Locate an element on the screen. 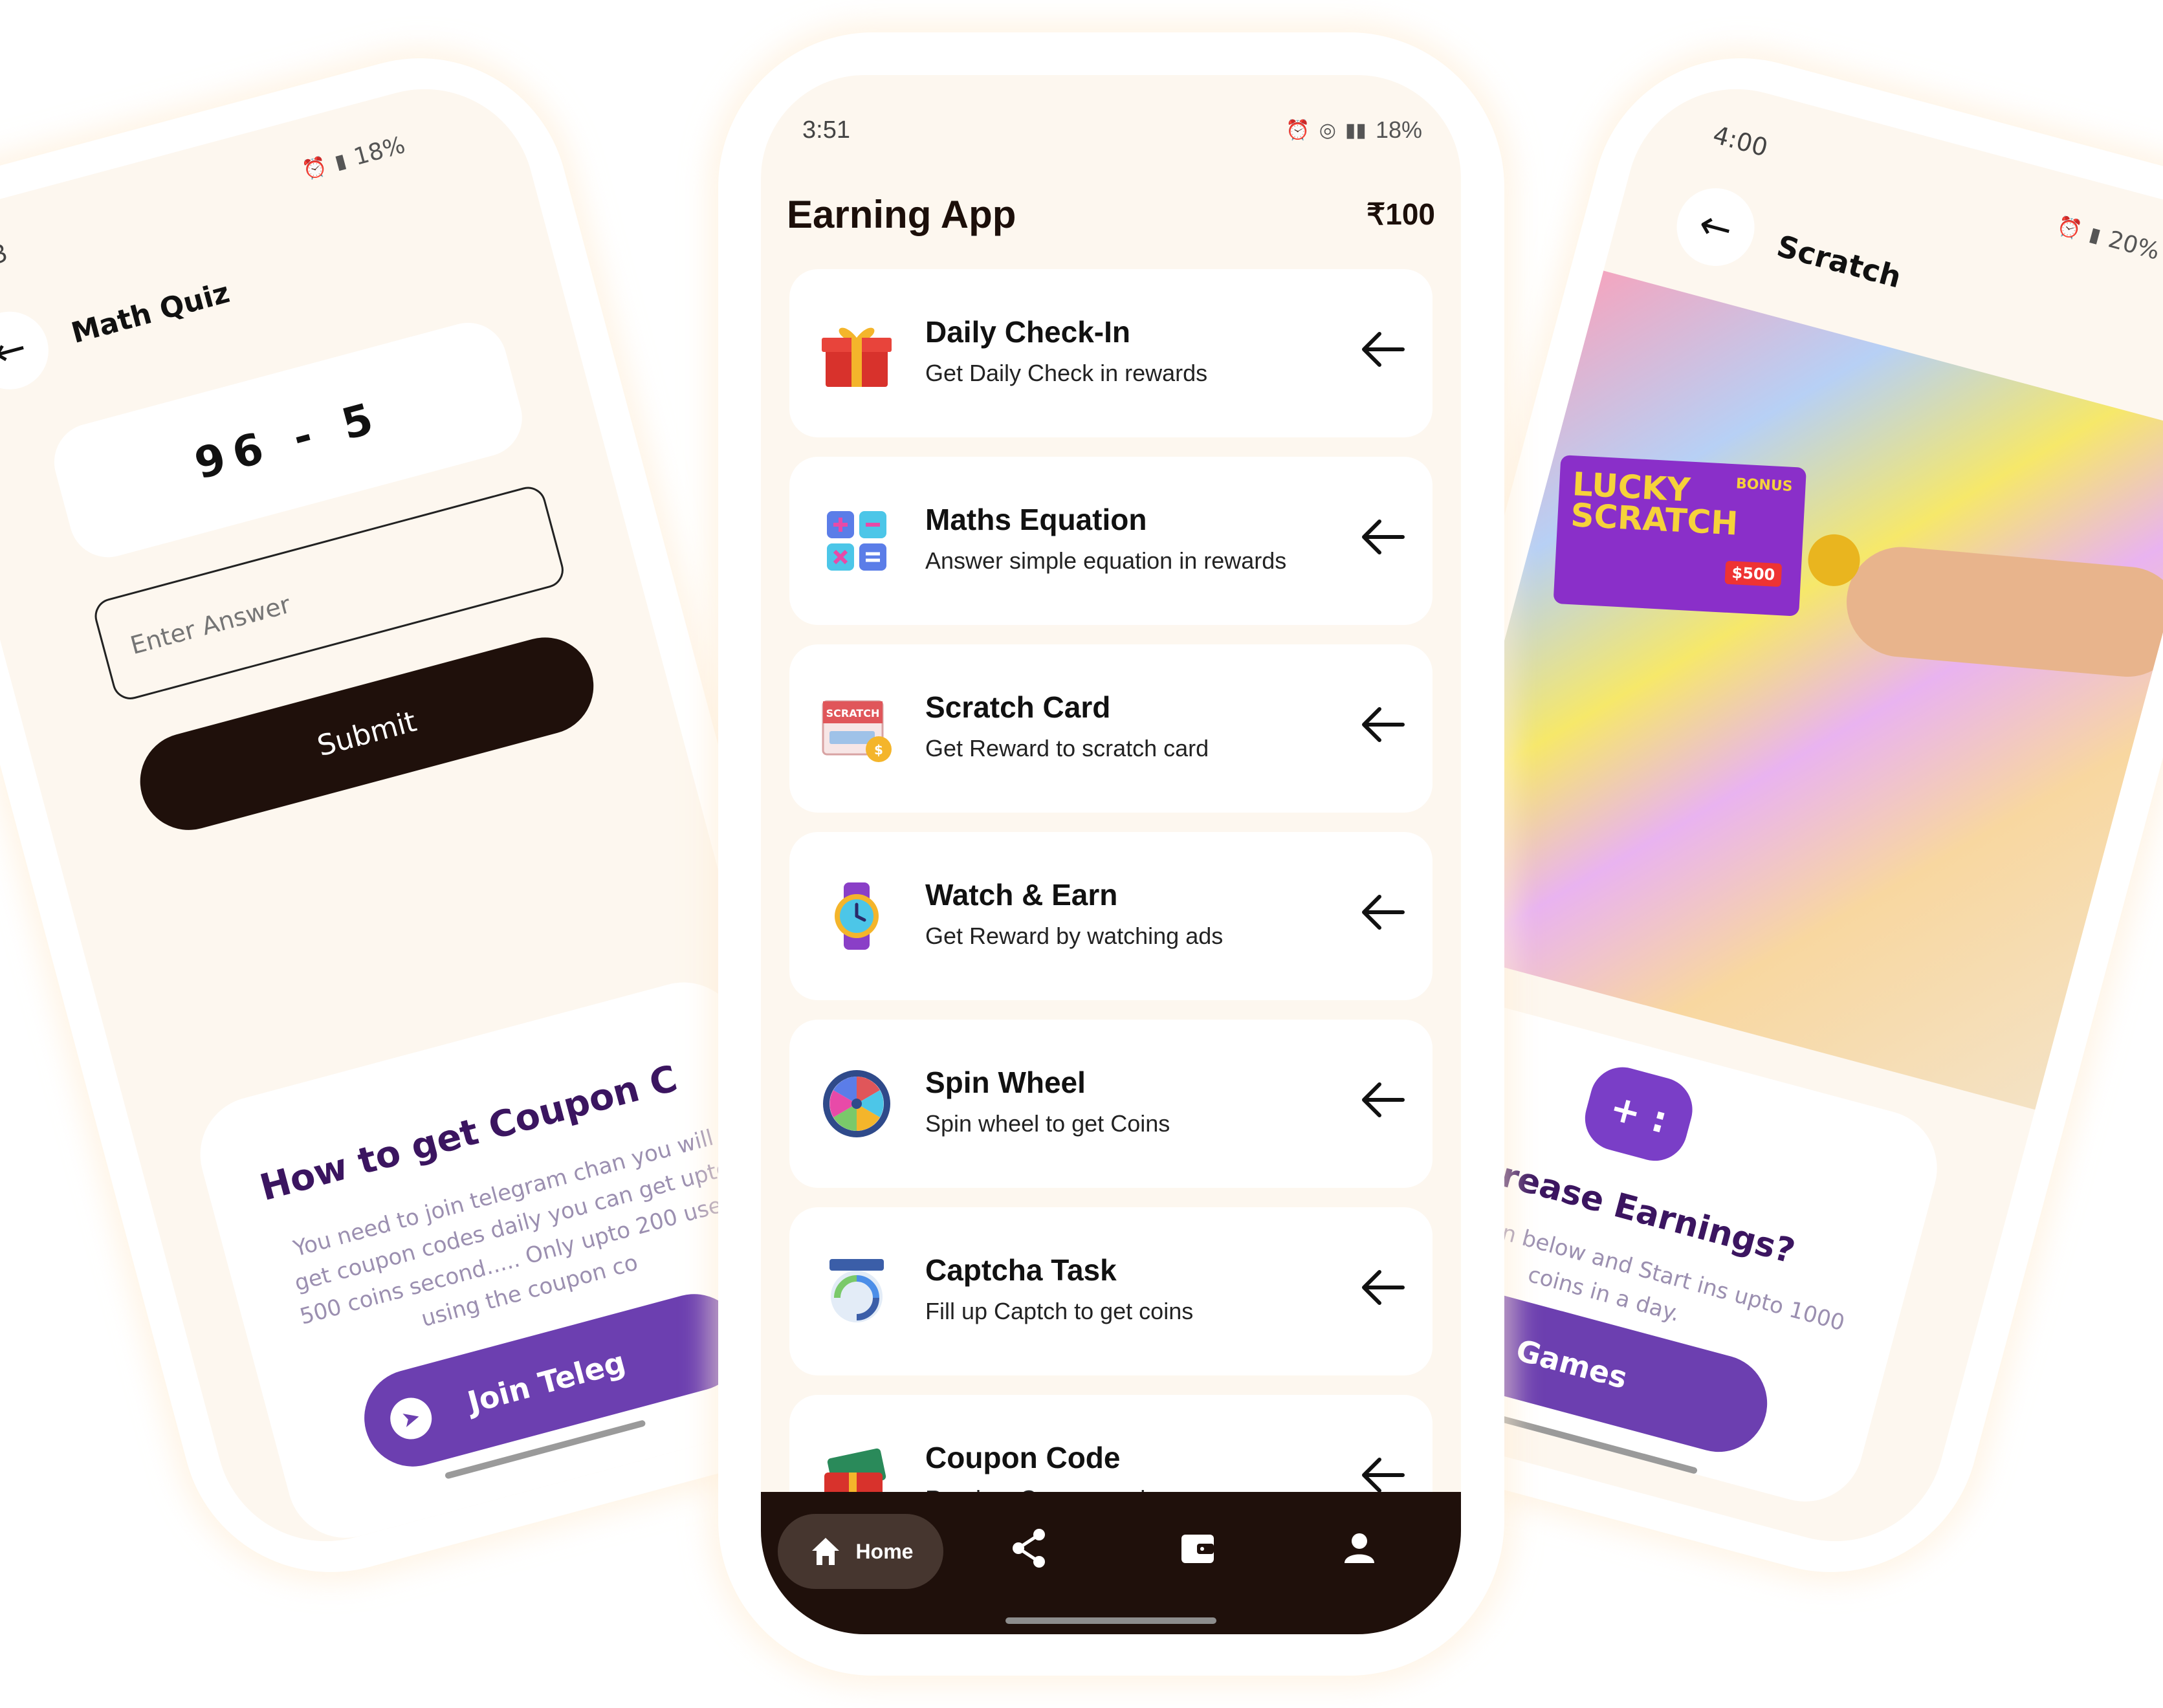 Image resolution: width=2163 pixels, height=1708 pixels. task-title: Spin Wheel is located at coordinates (1006, 1082).